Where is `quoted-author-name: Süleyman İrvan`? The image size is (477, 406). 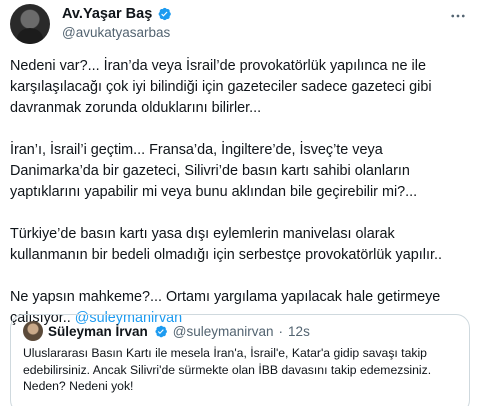 quoted-author-name: Süleyman İrvan is located at coordinates (98, 331).